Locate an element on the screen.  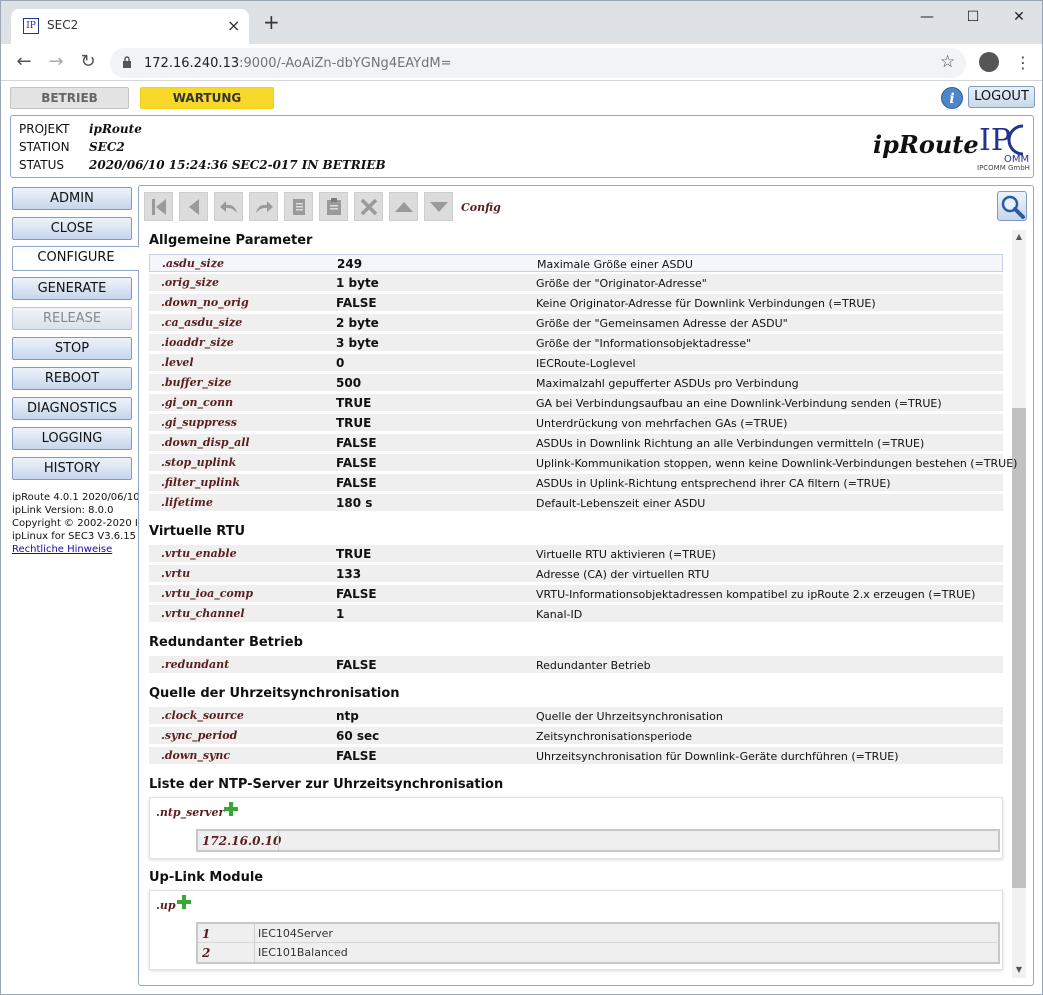
ipcomm-favicon-icon: IP is located at coordinates (31, 26).